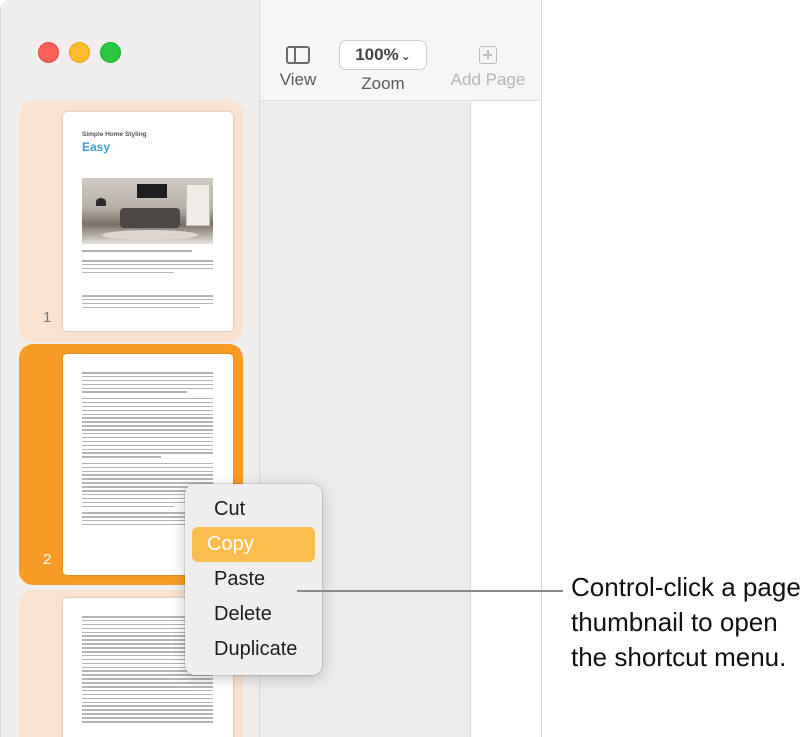 This screenshot has height=737, width=803. What do you see at coordinates (298, 79) in the screenshot?
I see `view-label: View` at bounding box center [298, 79].